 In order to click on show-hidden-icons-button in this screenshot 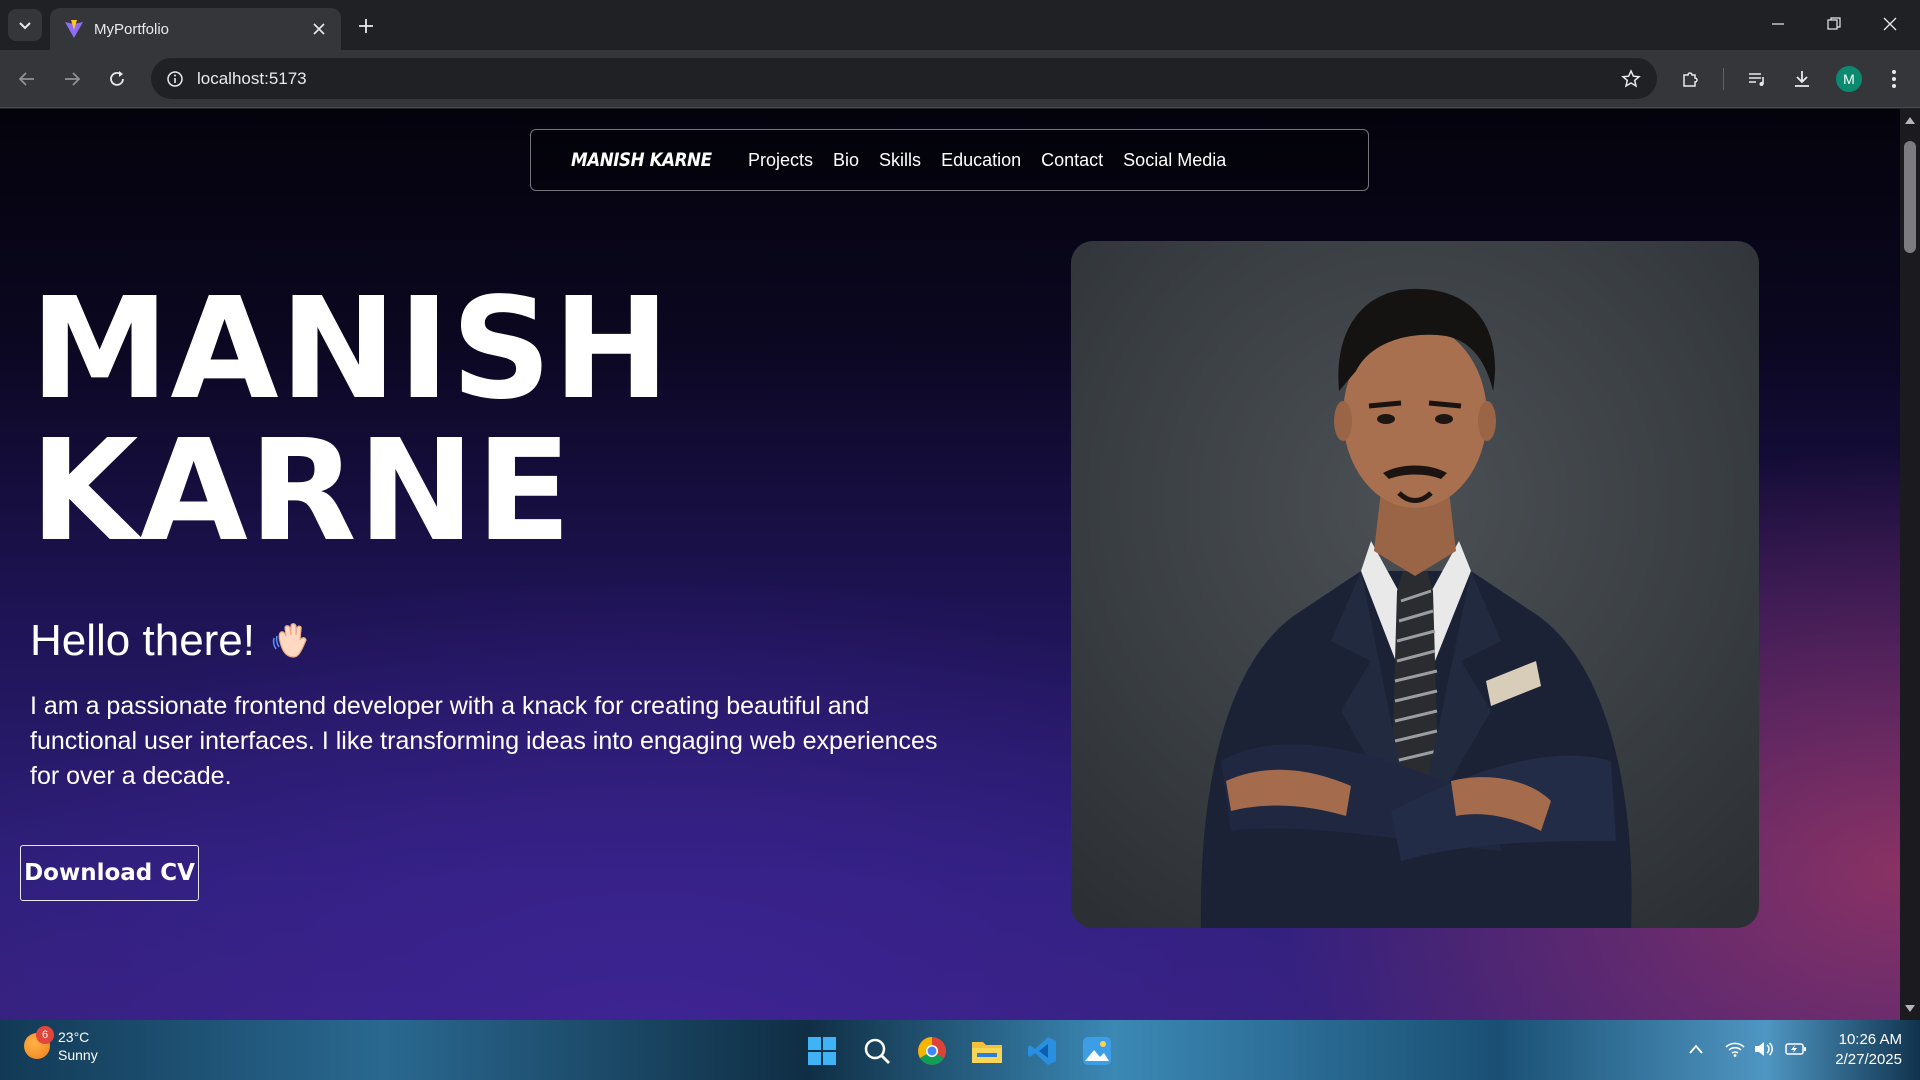, I will do `click(1696, 1049)`.